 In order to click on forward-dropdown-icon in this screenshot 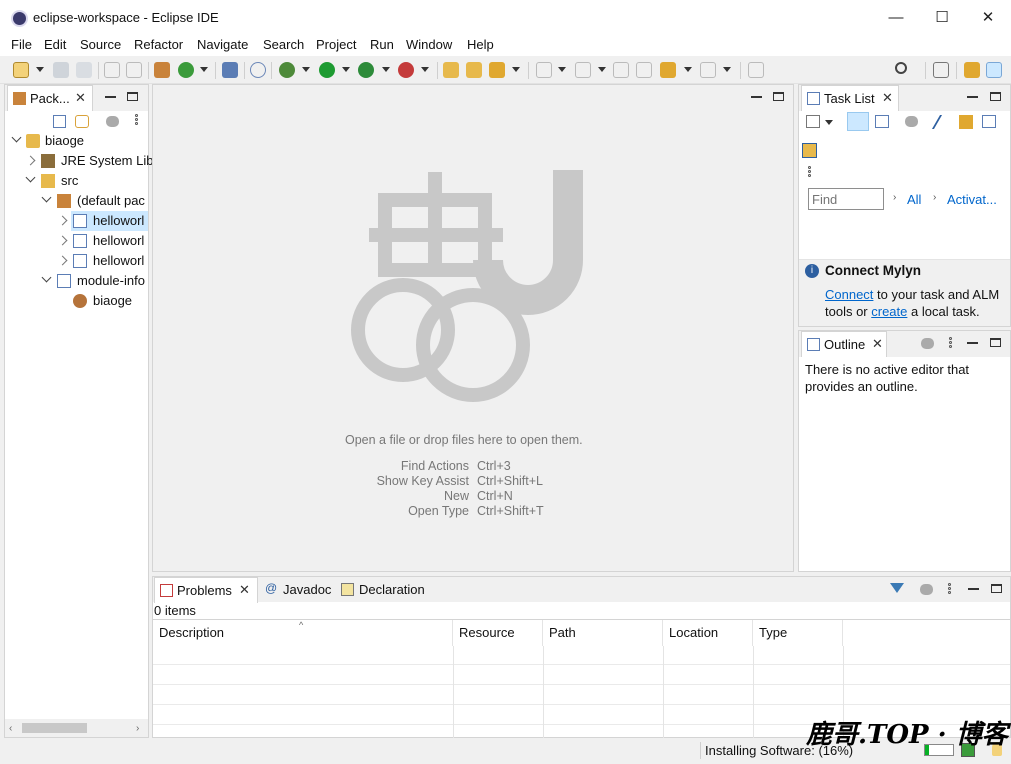, I will do `click(727, 70)`.